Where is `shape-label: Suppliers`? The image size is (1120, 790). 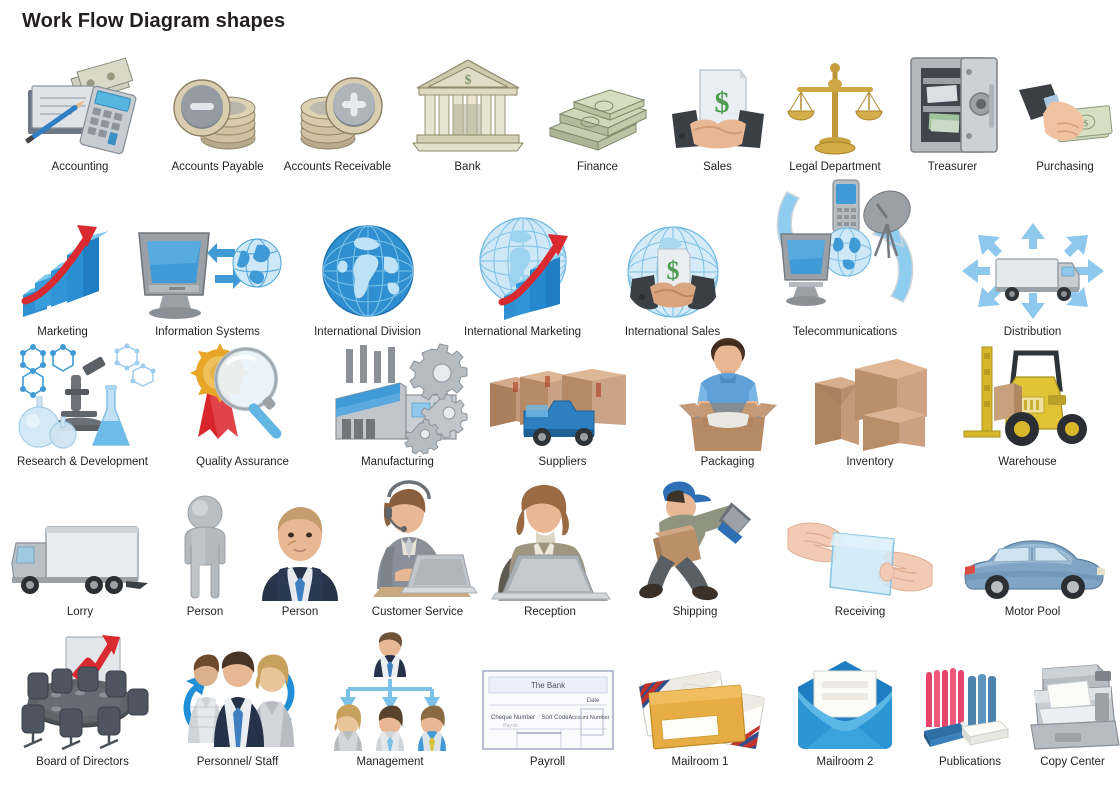 shape-label: Suppliers is located at coordinates (562, 462).